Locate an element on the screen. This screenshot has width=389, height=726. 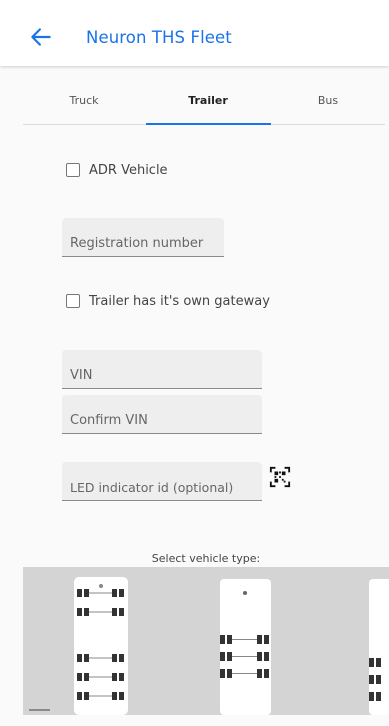
tab-truck: Truck is located at coordinates (84, 106).